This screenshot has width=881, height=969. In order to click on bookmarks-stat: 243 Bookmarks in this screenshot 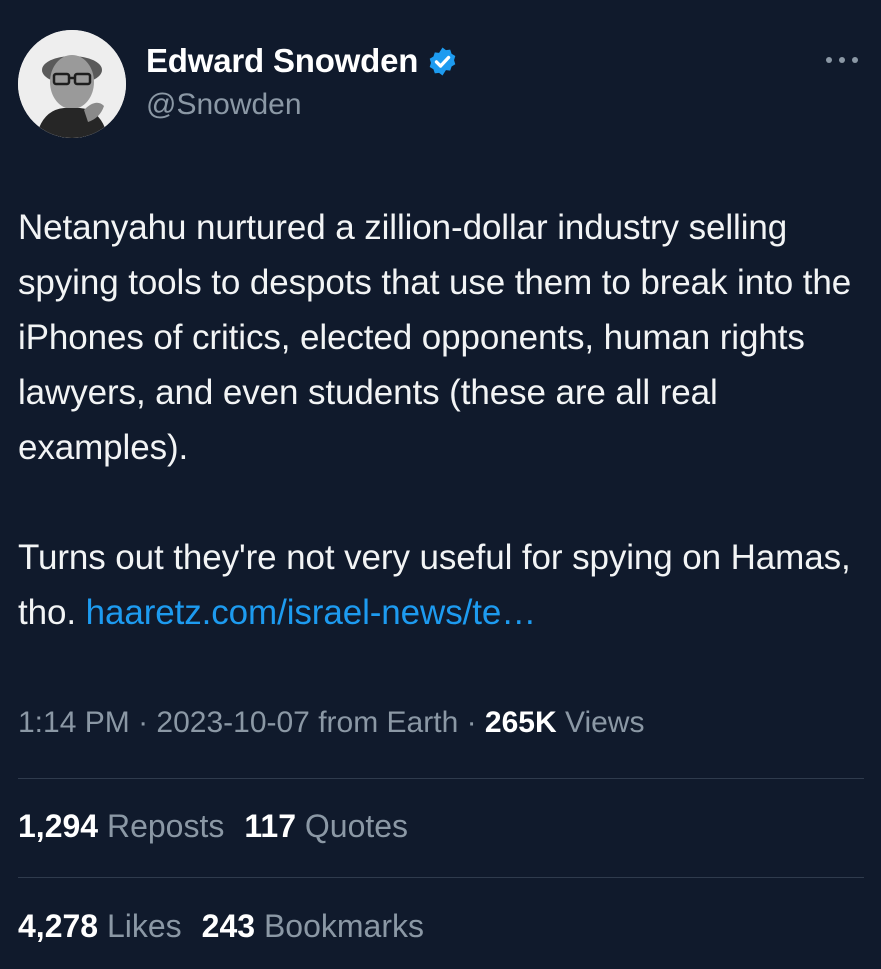, I will do `click(313, 926)`.